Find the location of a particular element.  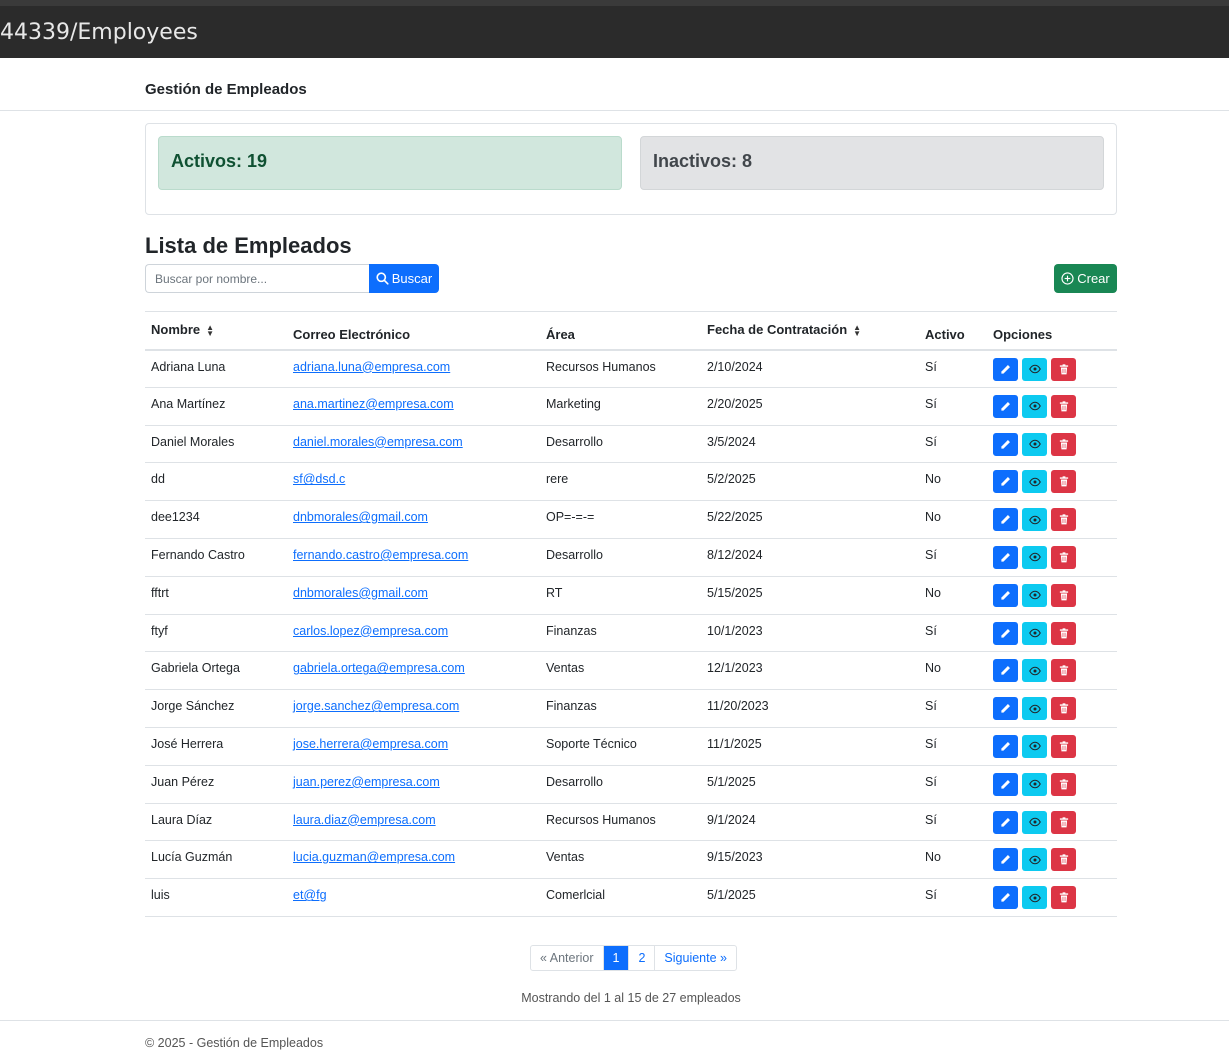

browser-address-bar: 44339/Employees is located at coordinates (614, 32).